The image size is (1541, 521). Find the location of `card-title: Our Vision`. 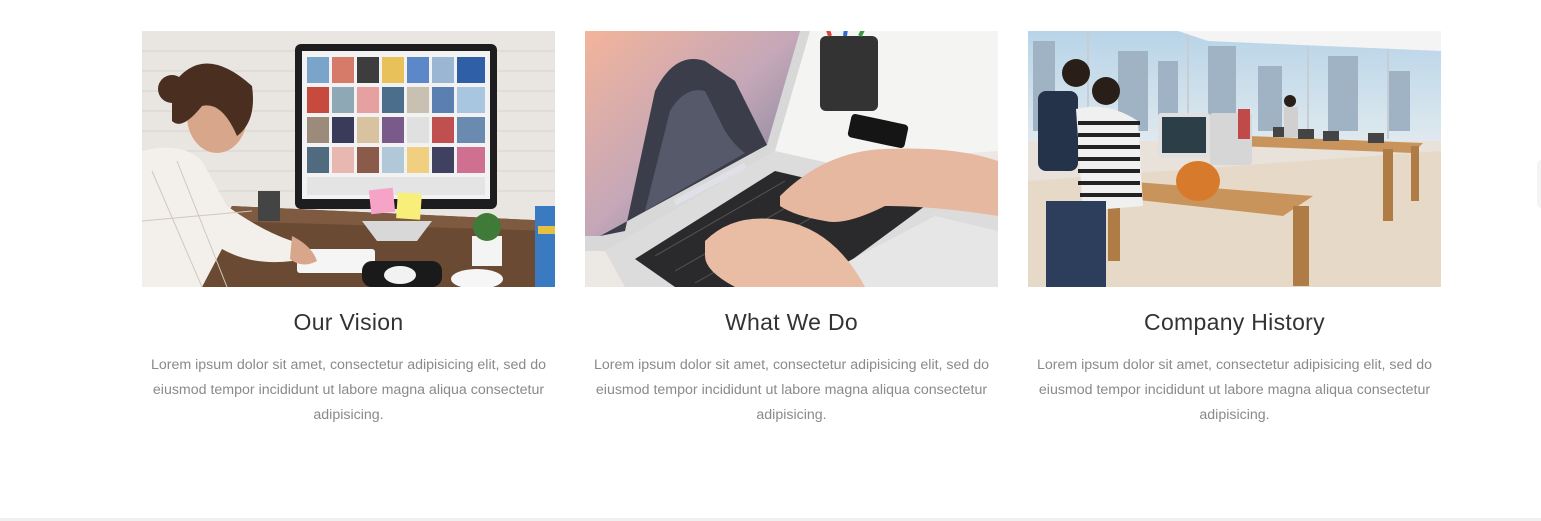

card-title: Our Vision is located at coordinates (348, 323).